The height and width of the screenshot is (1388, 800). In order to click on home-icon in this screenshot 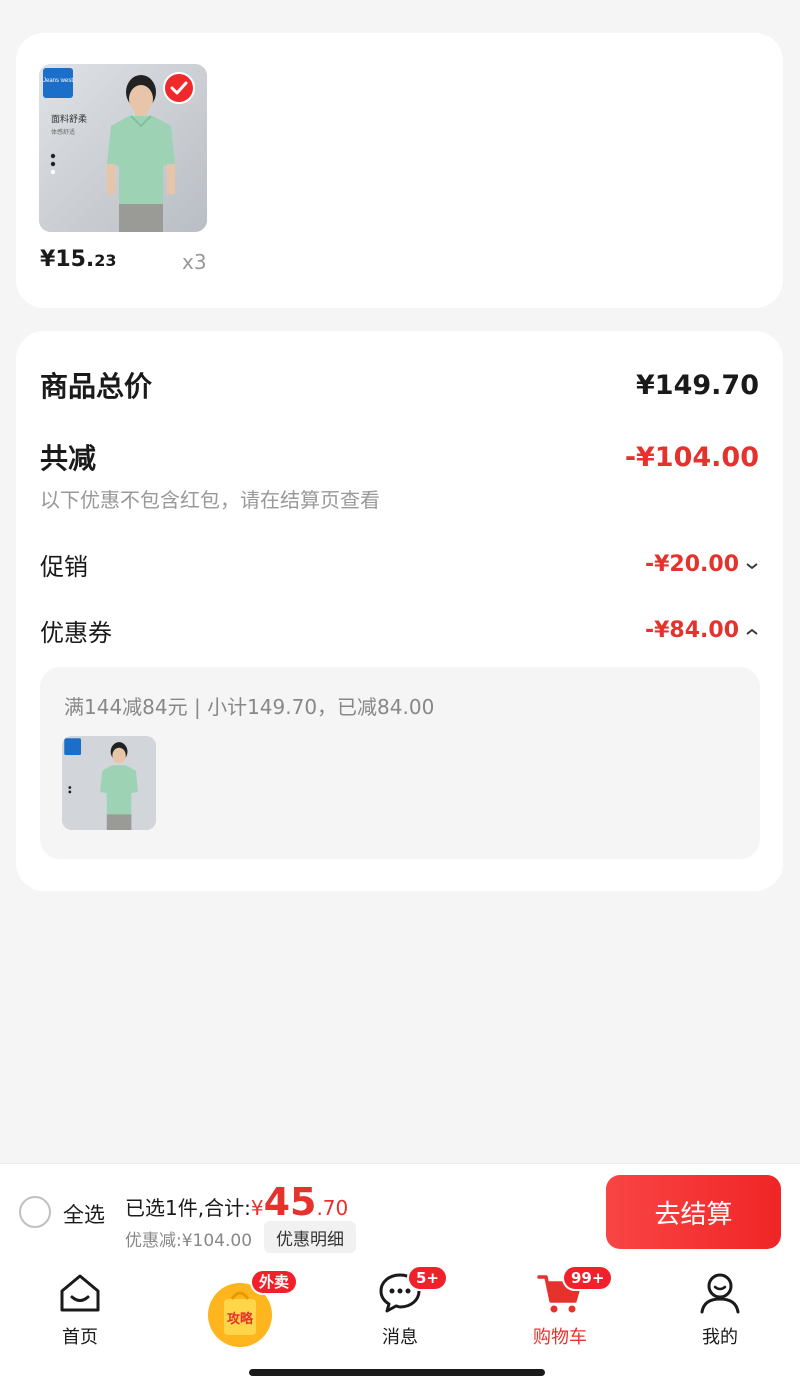, I will do `click(80, 1295)`.